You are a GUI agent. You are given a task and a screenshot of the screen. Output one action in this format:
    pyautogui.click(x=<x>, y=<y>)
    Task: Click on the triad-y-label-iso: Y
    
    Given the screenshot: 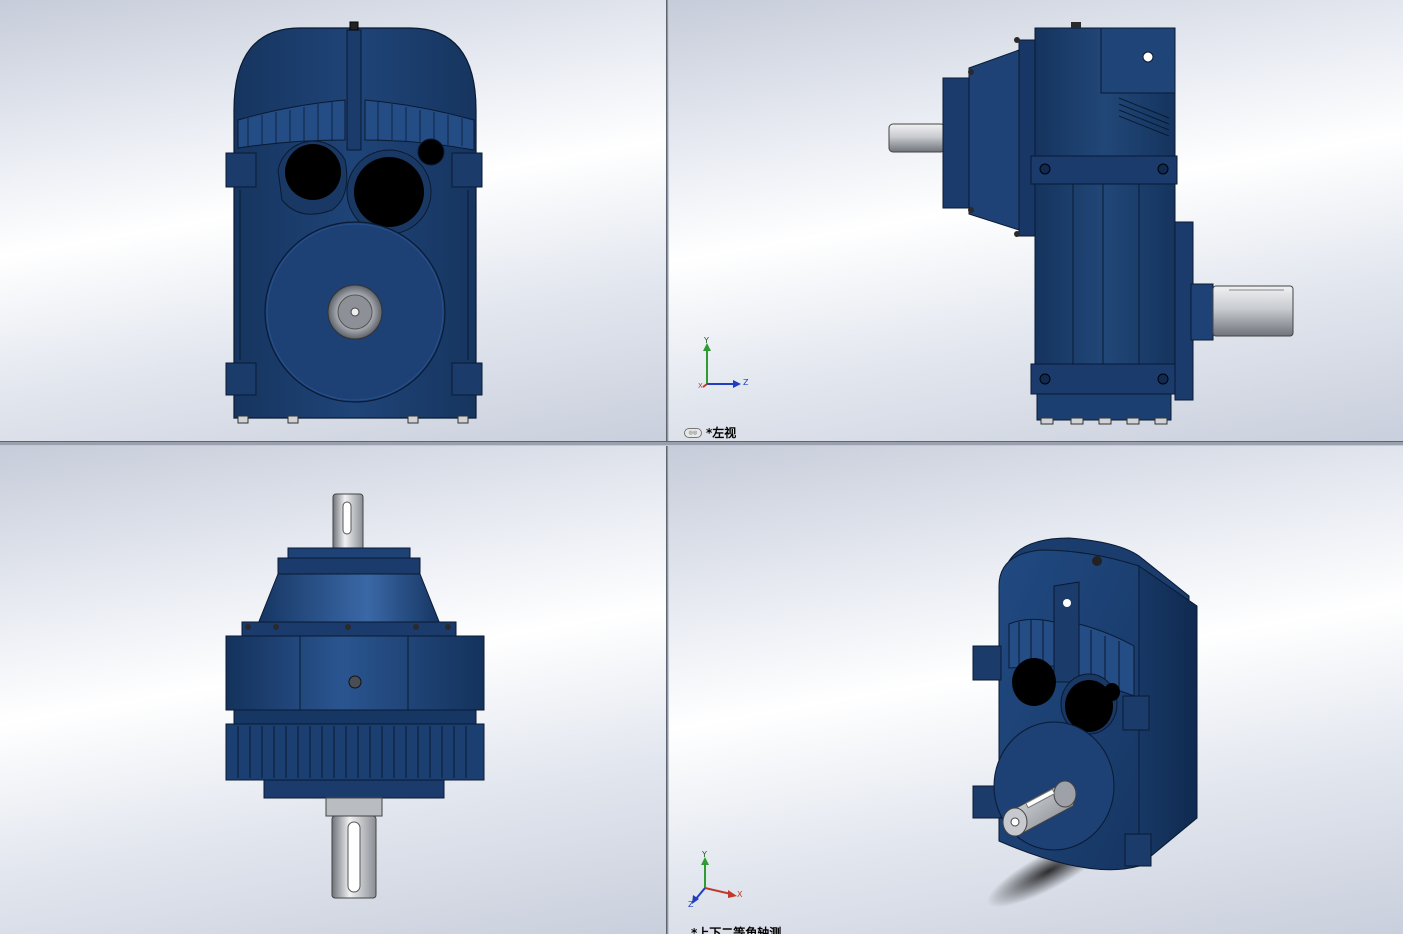 What is the action you would take?
    pyautogui.click(x=704, y=854)
    